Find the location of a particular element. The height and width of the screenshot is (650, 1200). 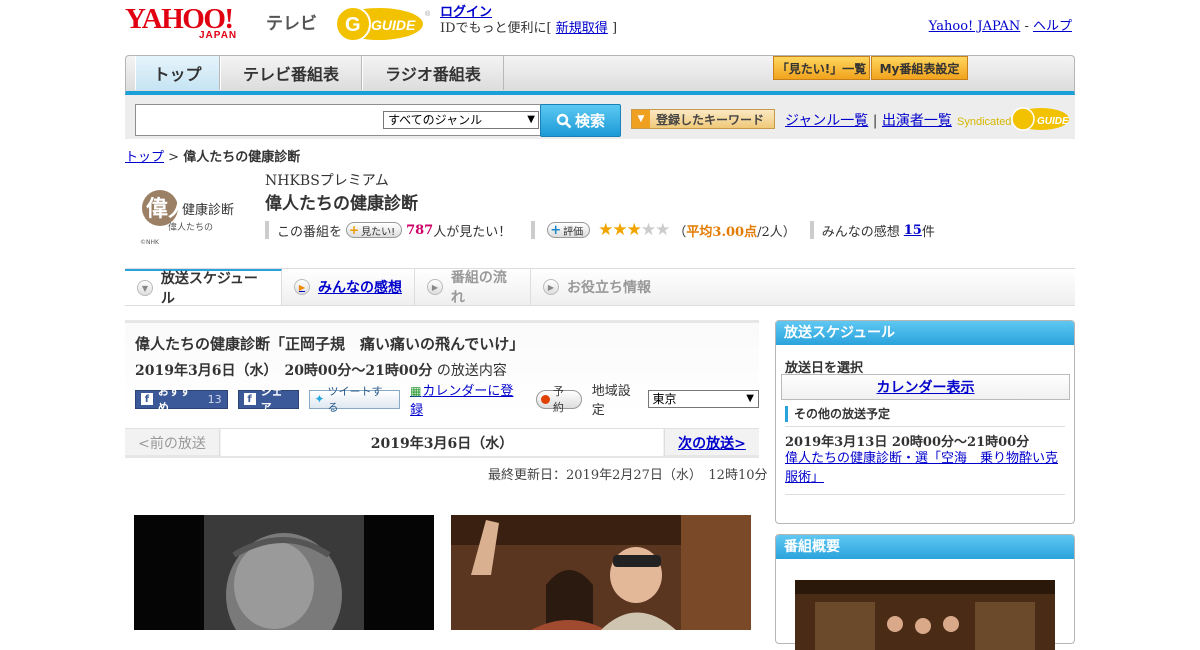

star-empty-icon: ★ is located at coordinates (662, 230).